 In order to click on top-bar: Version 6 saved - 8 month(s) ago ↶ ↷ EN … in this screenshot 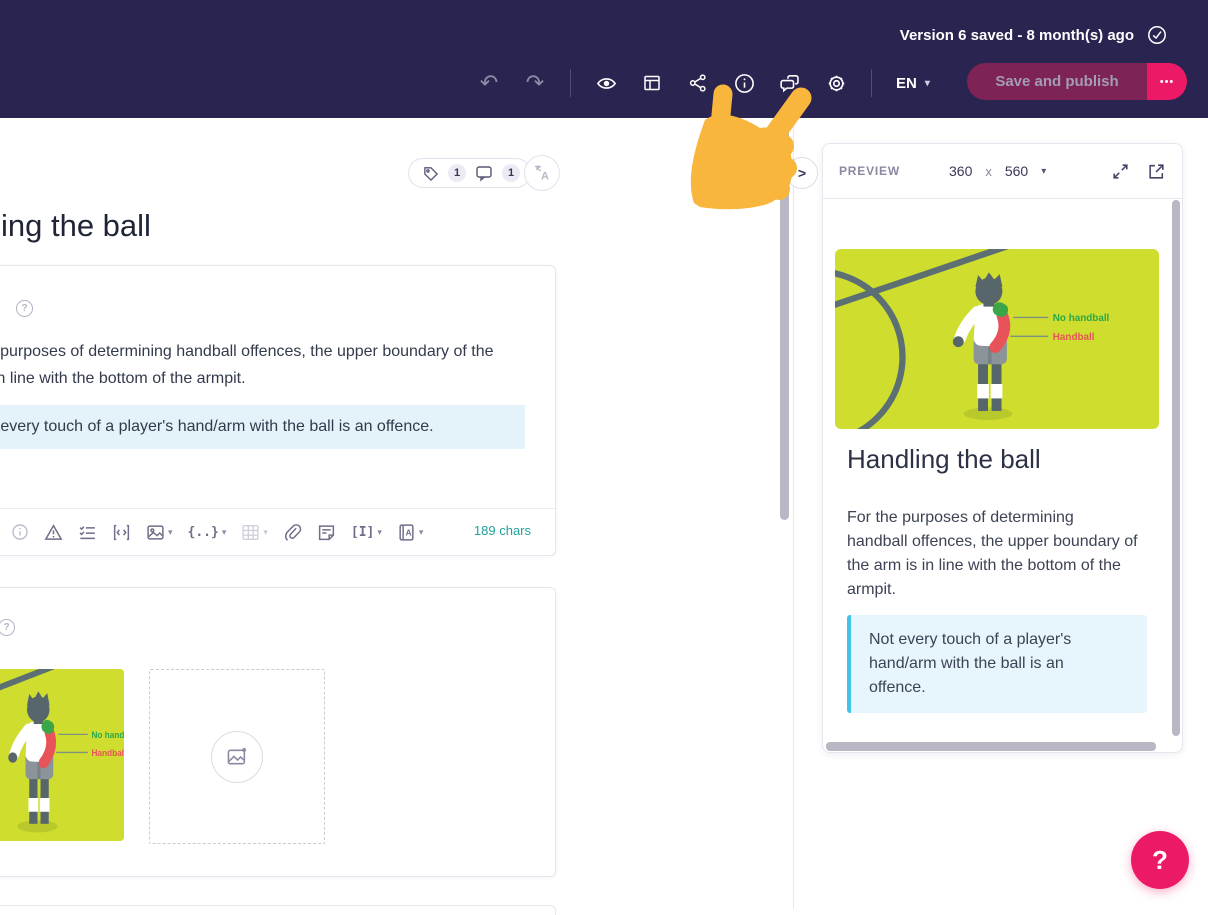, I will do `click(604, 59)`.